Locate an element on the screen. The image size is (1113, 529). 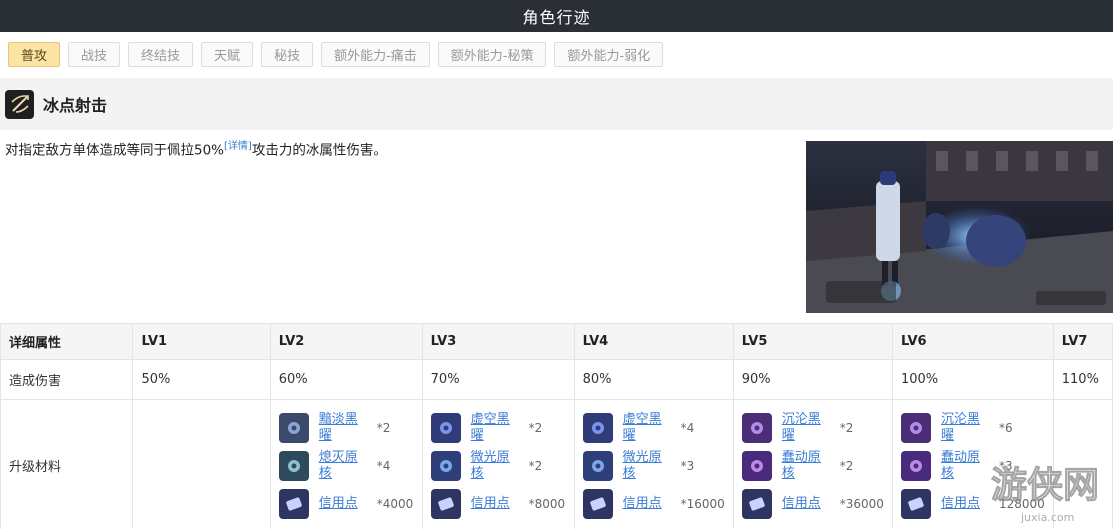
material-item: 蠢动原核 *2 is located at coordinates (812, 466).